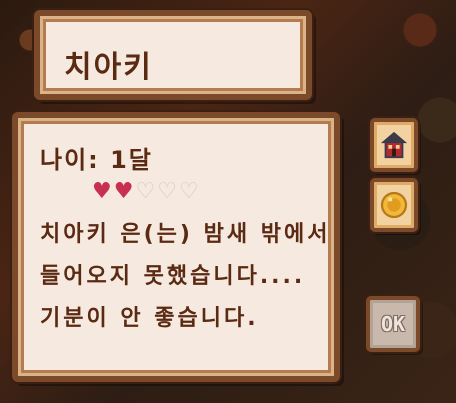  What do you see at coordinates (173, 55) in the screenshot?
I see `animal-name-panel: 치아키` at bounding box center [173, 55].